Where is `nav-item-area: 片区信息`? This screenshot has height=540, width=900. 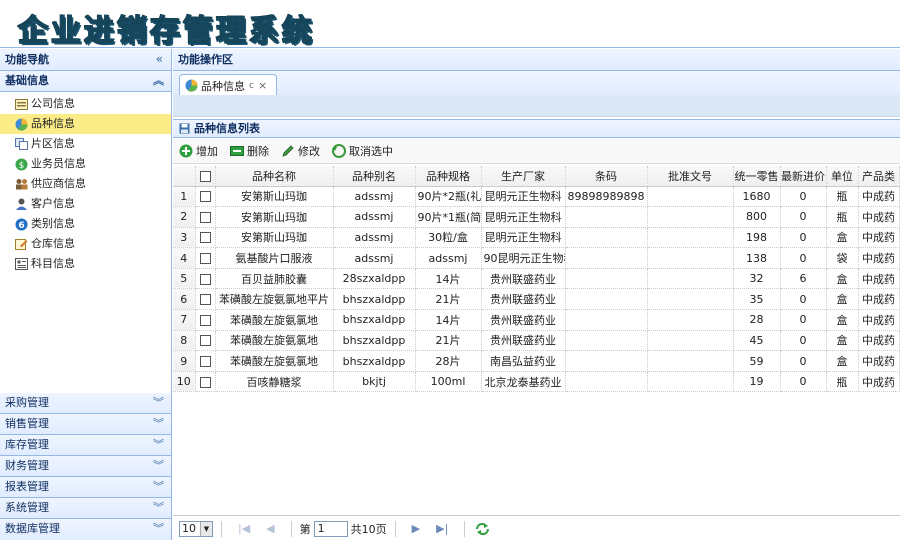 nav-item-area: 片区信息 is located at coordinates (85, 144).